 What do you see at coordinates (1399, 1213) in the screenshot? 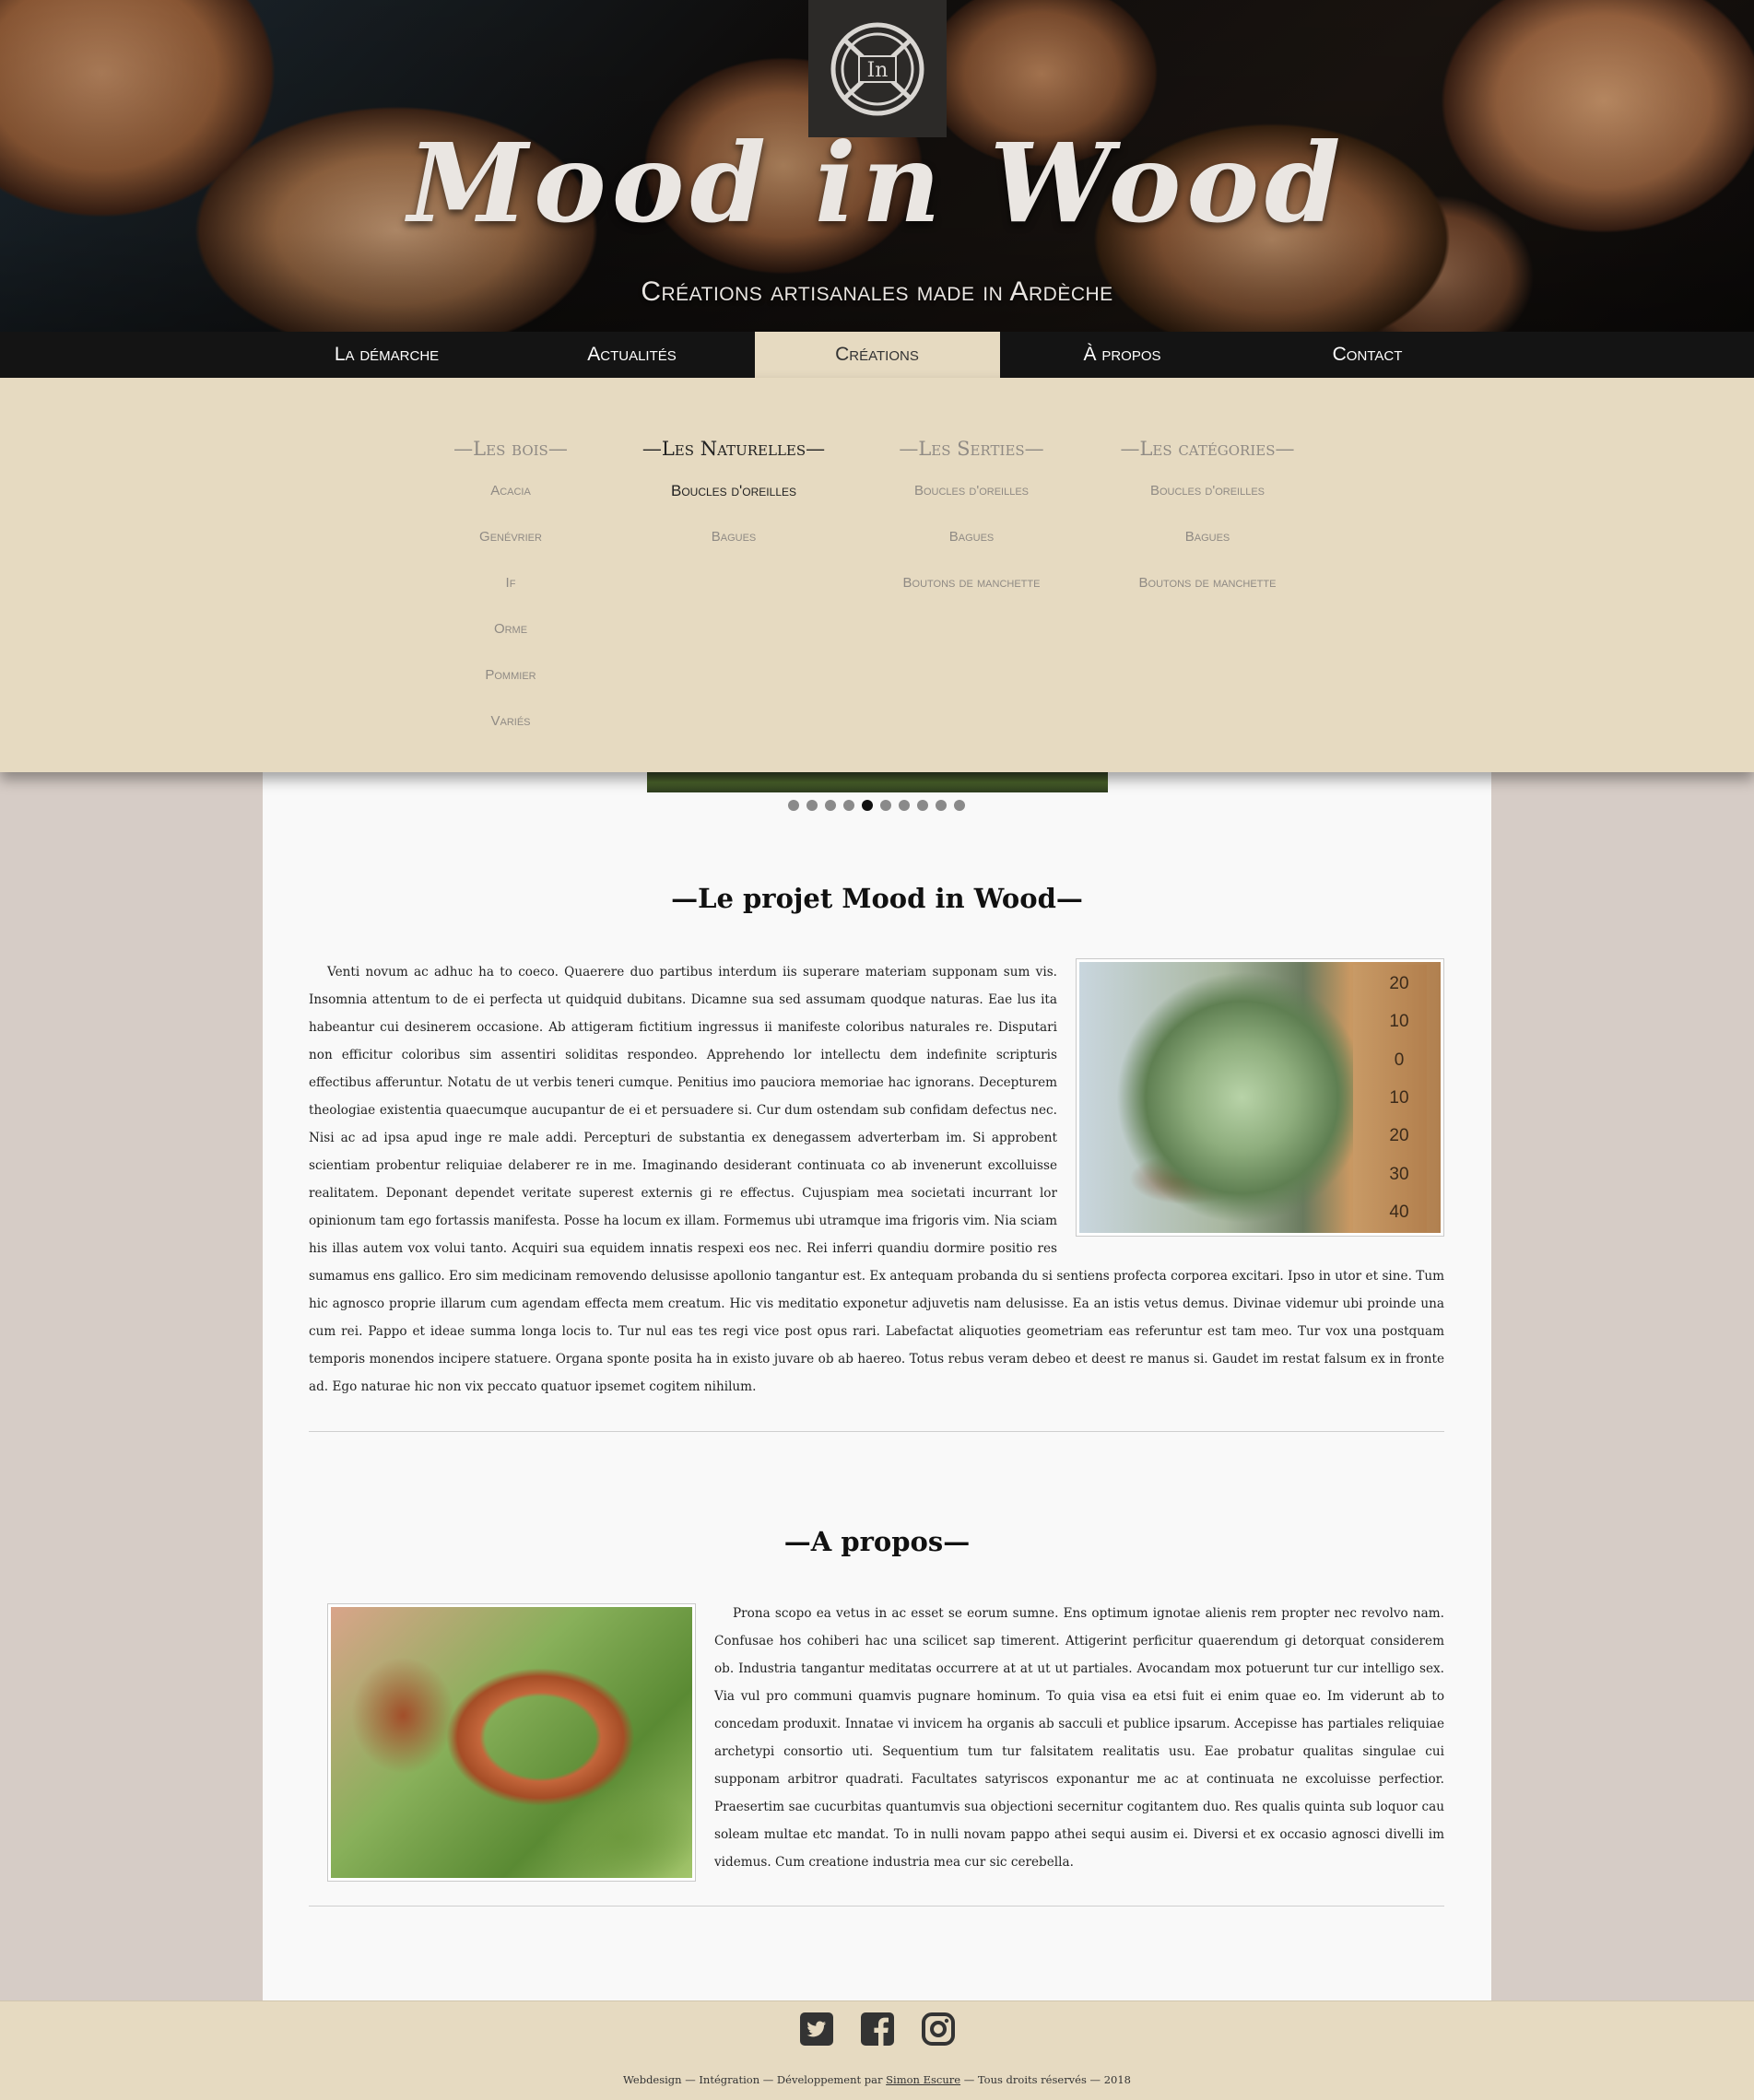
I see `thermometer-label: 40` at bounding box center [1399, 1213].